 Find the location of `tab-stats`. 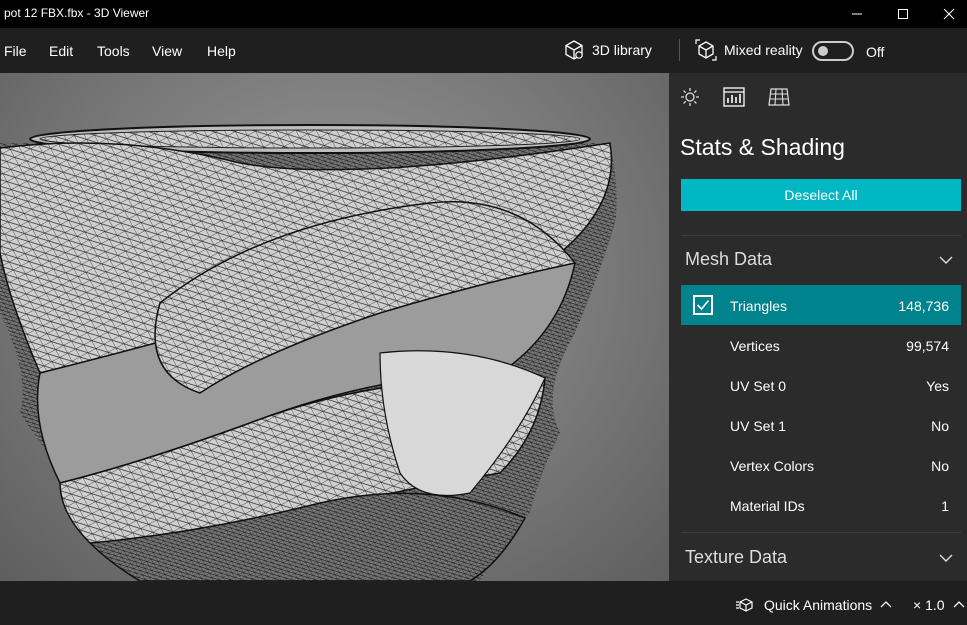

tab-stats is located at coordinates (734, 97).